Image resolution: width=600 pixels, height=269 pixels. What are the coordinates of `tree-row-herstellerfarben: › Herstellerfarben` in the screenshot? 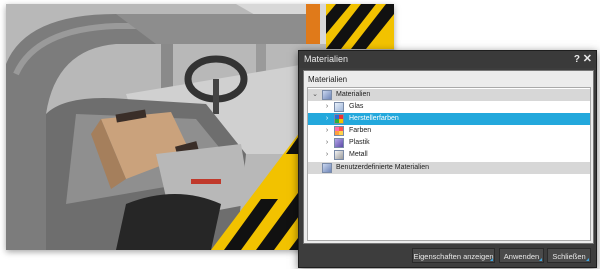 It's located at (449, 119).